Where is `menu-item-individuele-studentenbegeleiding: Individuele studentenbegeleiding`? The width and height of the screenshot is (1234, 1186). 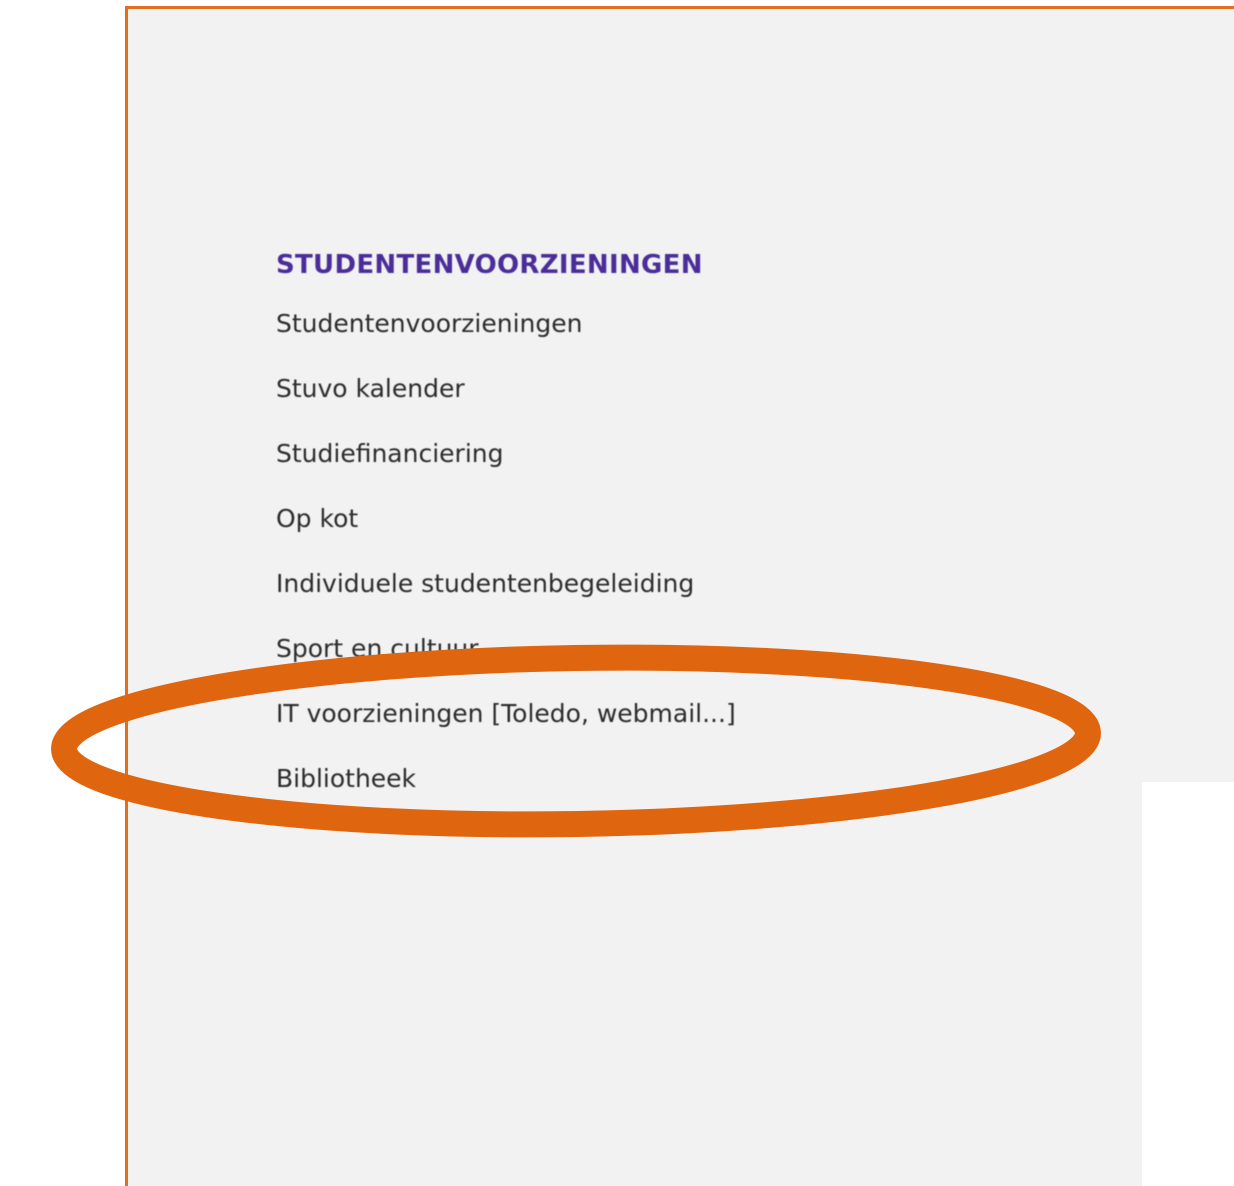 menu-item-individuele-studentenbegeleiding: Individuele studentenbegeleiding is located at coordinates (506, 583).